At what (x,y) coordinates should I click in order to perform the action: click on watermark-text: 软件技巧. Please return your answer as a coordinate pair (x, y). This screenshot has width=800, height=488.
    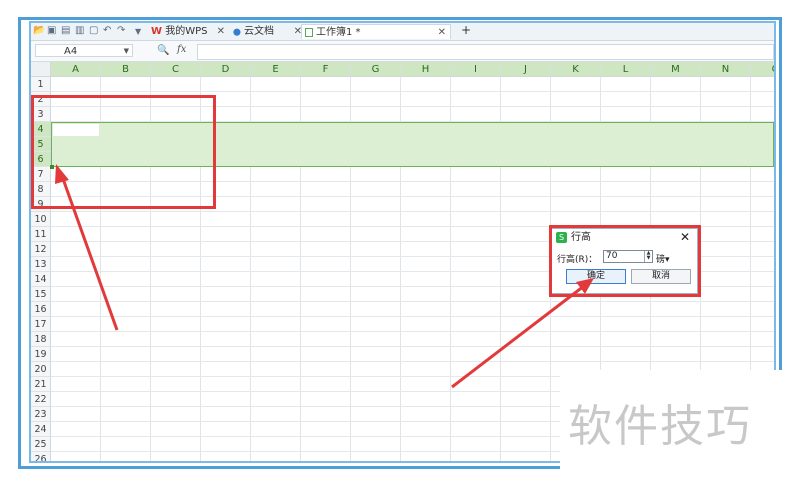
    Looking at the image, I should click on (660, 426).